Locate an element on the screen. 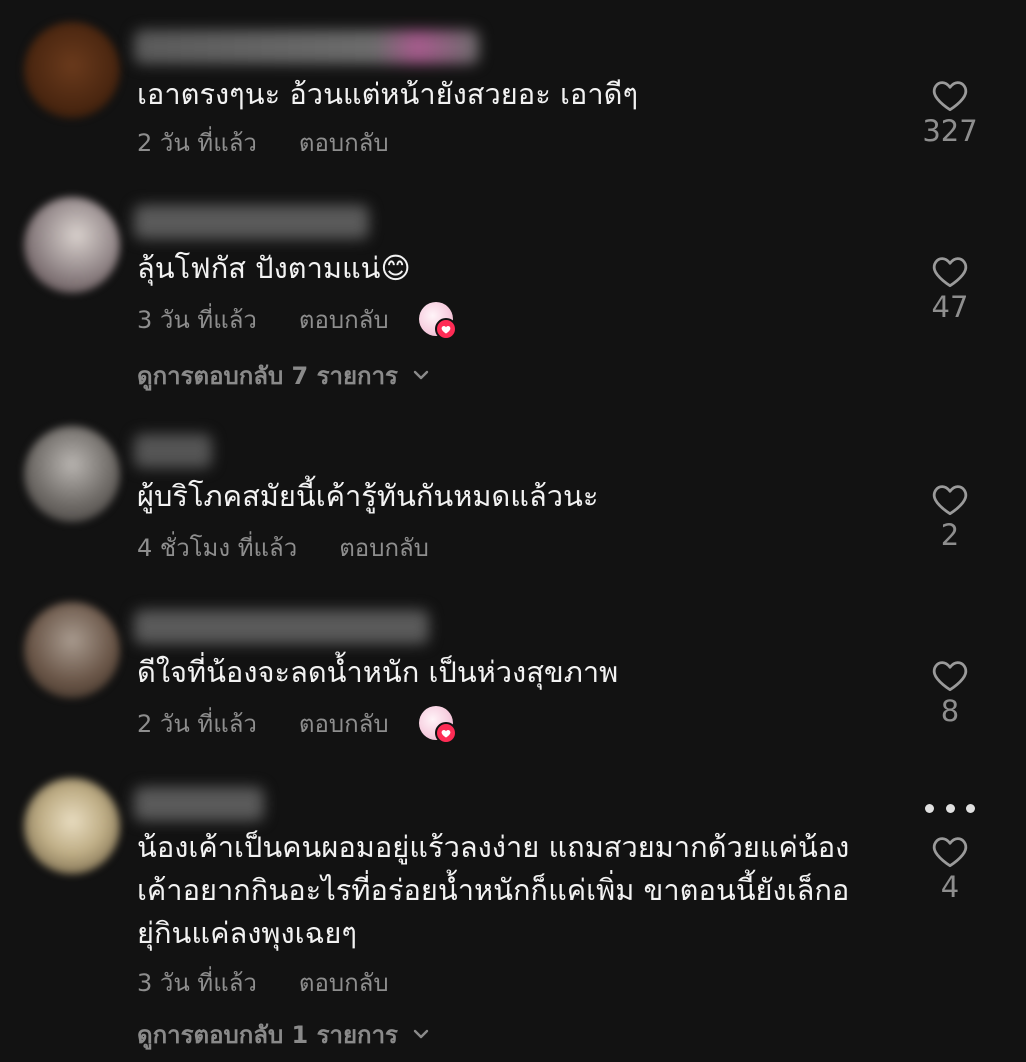  like-count: 2 is located at coordinates (950, 535).